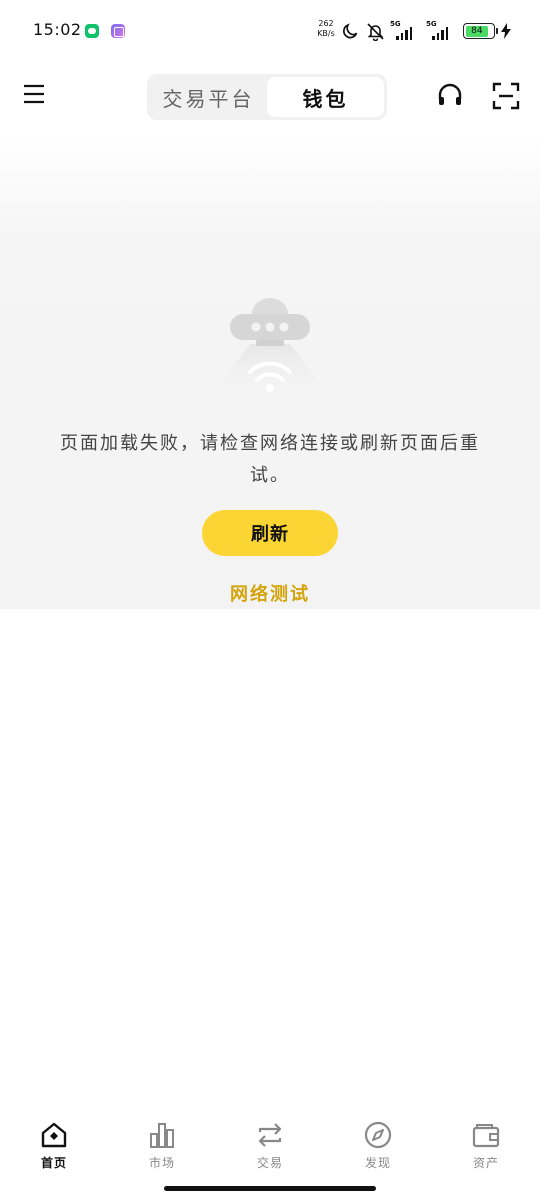 The height and width of the screenshot is (1200, 540). I want to click on nav-label-home: 首页, so click(53, 1163).